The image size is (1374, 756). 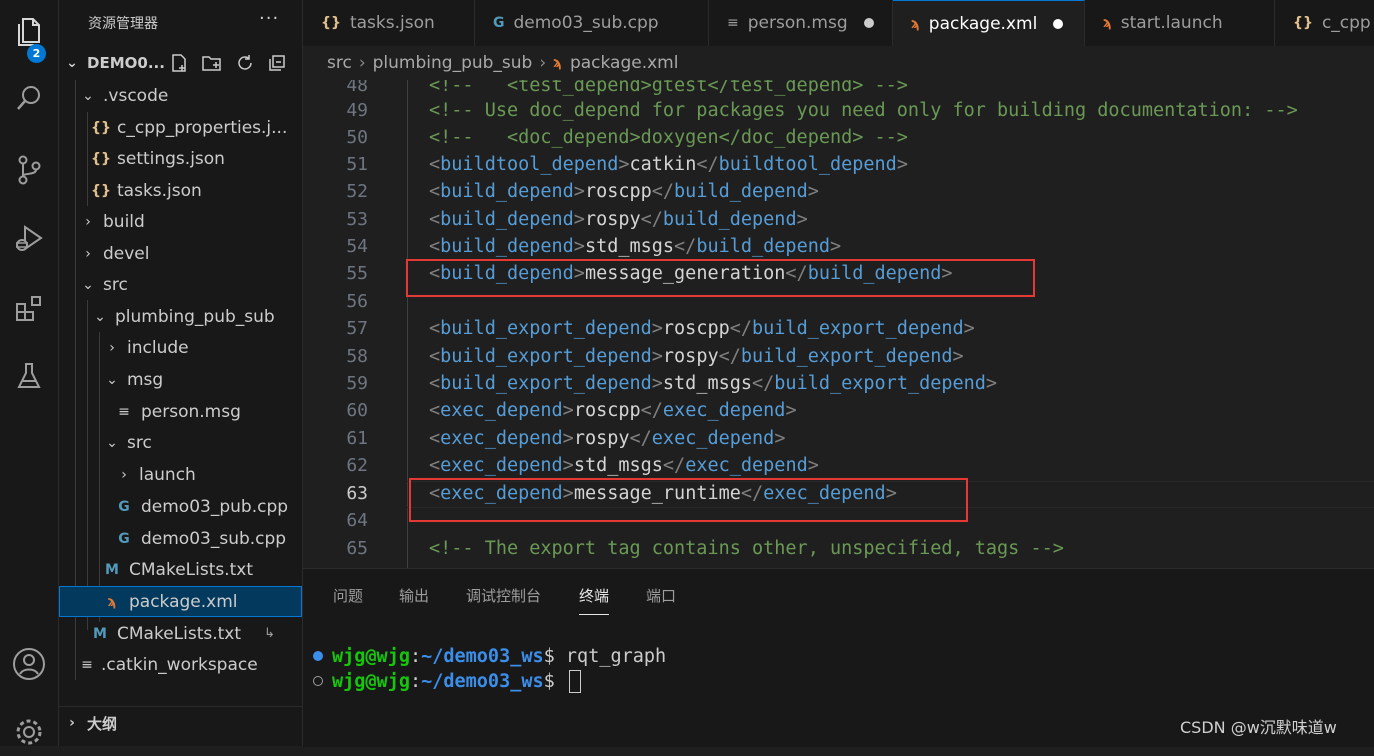 I want to click on panel-tab-ports: 端口, so click(x=661, y=595).